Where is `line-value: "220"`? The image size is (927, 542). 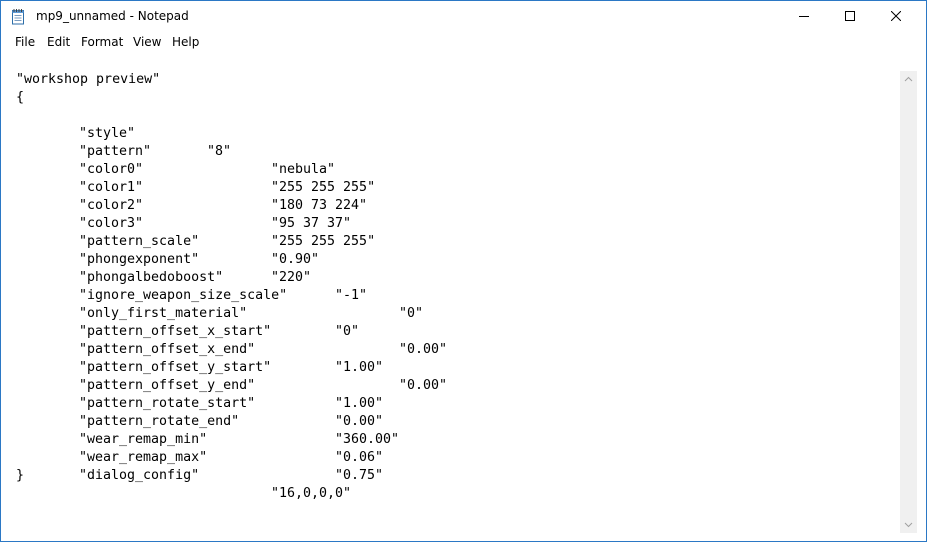
line-value: "220" is located at coordinates (291, 277).